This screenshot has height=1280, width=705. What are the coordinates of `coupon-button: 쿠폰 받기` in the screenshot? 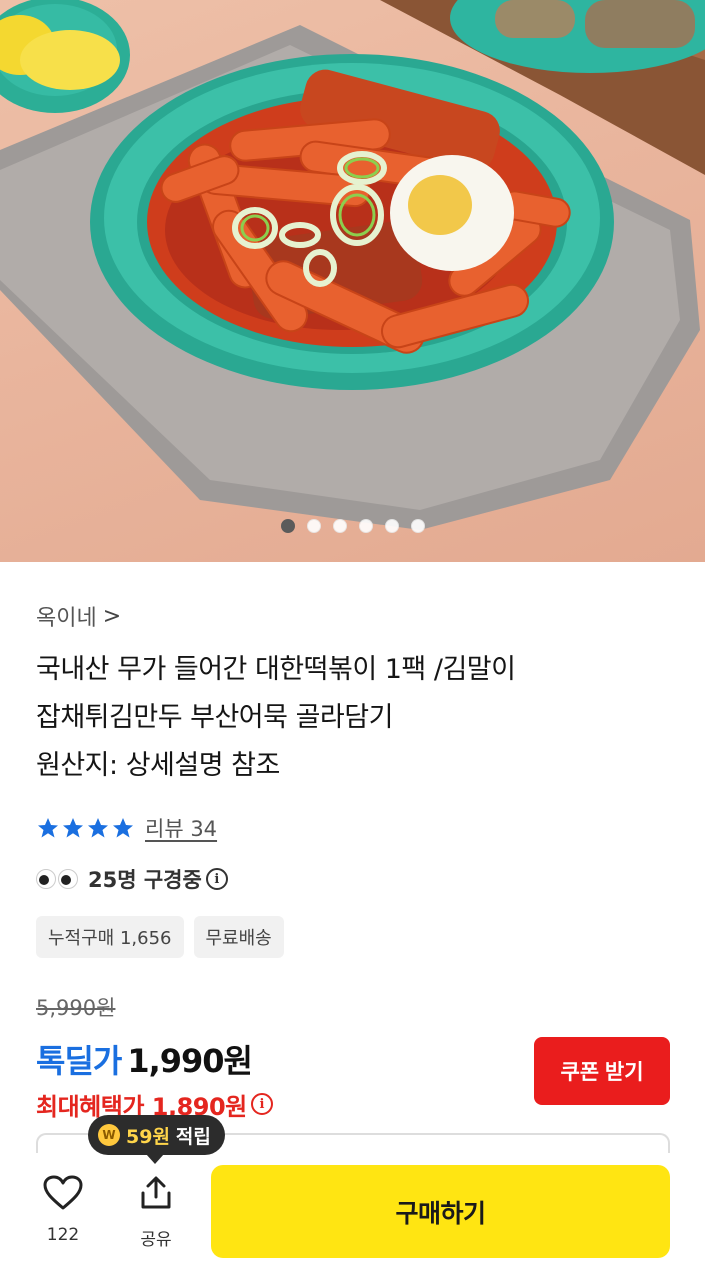 It's located at (602, 1071).